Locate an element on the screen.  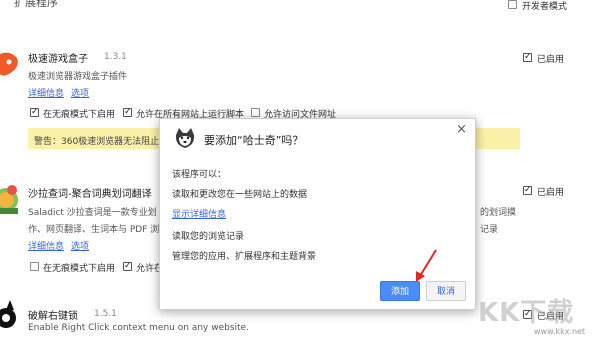
page-title: 扩展程序 is located at coordinates (36, 4).